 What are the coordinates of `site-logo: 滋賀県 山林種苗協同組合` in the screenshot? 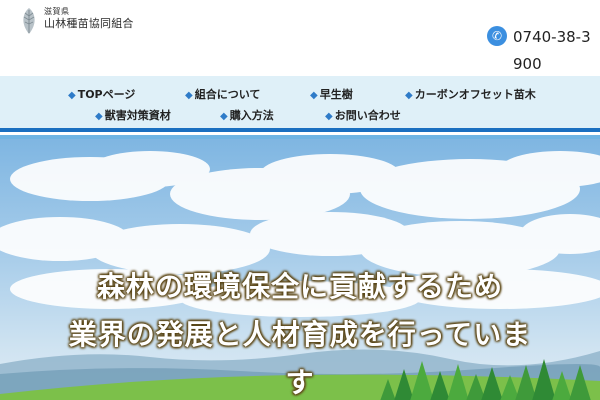 It's located at (76, 21).